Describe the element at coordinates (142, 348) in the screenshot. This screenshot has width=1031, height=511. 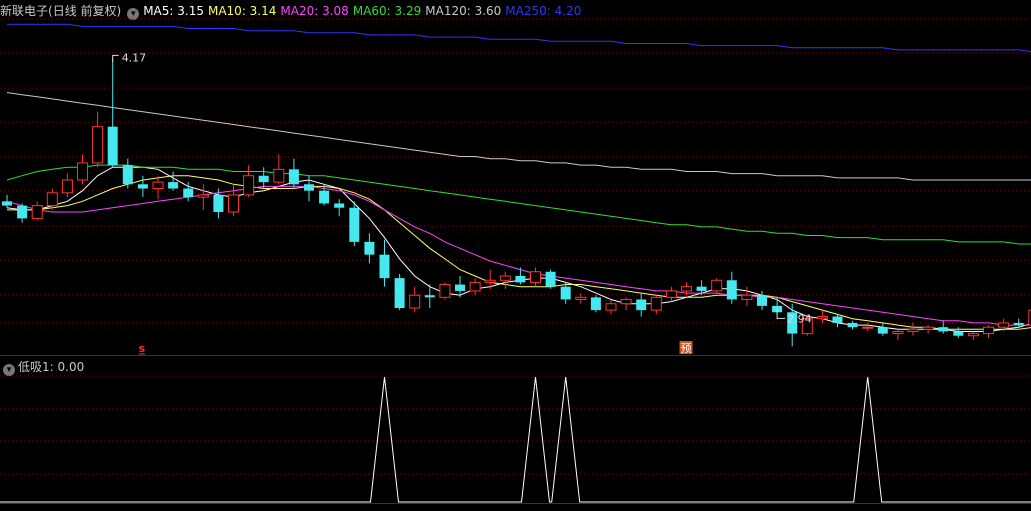
I see `marker-s: s` at that location.